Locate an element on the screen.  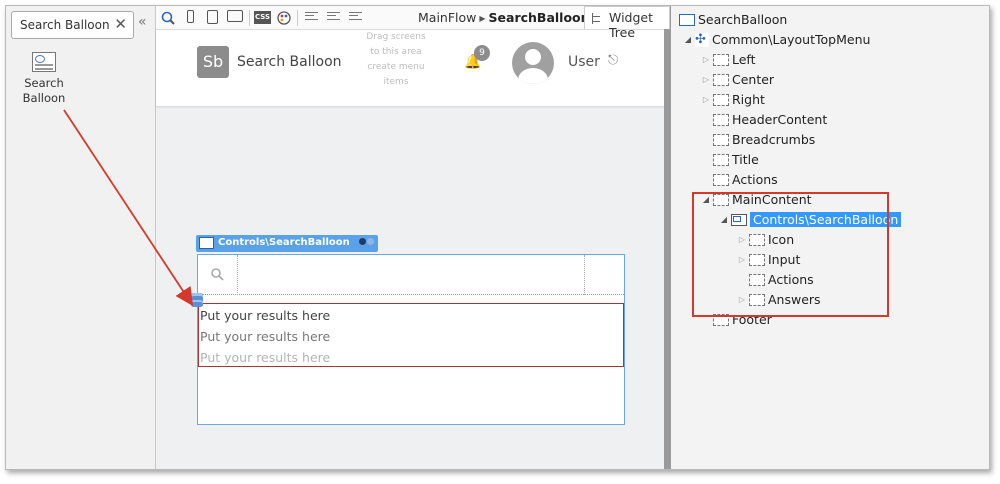
clear-search-icon: ✕ is located at coordinates (120, 24).